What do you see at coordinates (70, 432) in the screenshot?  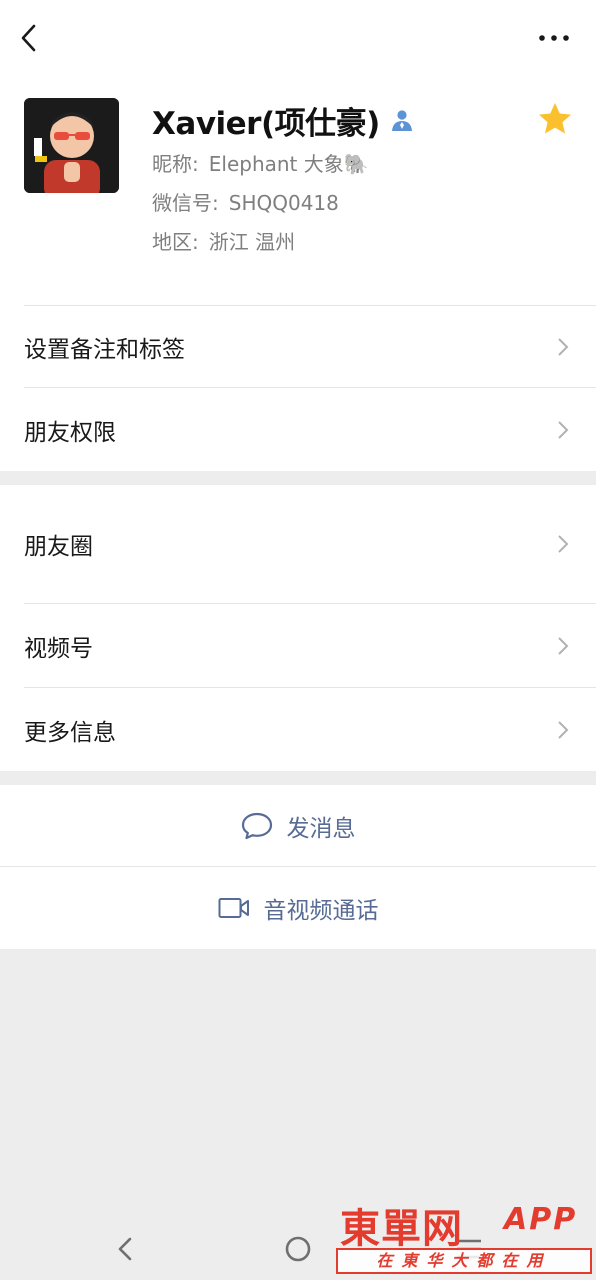 I see `friend-permissions-label: 朋友权限` at bounding box center [70, 432].